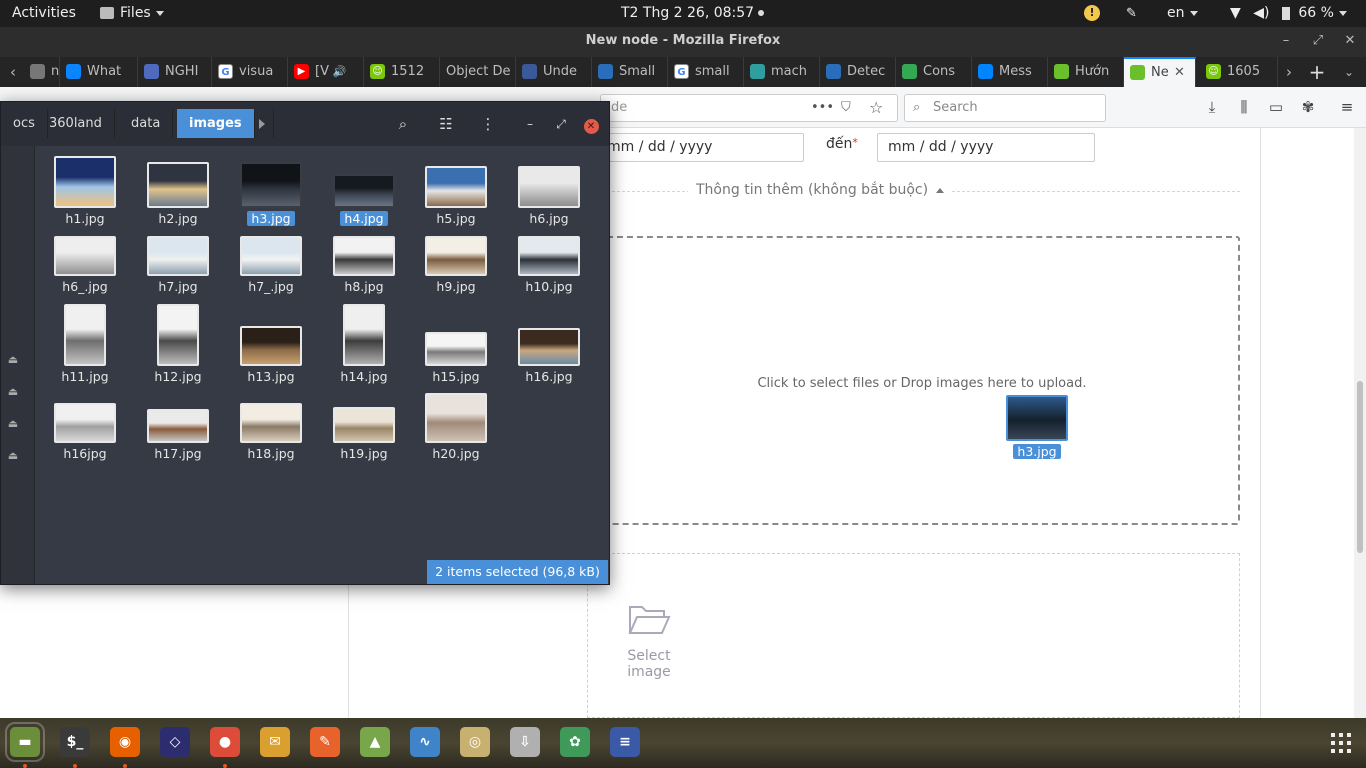  What do you see at coordinates (1276, 107) in the screenshot?
I see `sidebar-icon: ▭` at bounding box center [1276, 107].